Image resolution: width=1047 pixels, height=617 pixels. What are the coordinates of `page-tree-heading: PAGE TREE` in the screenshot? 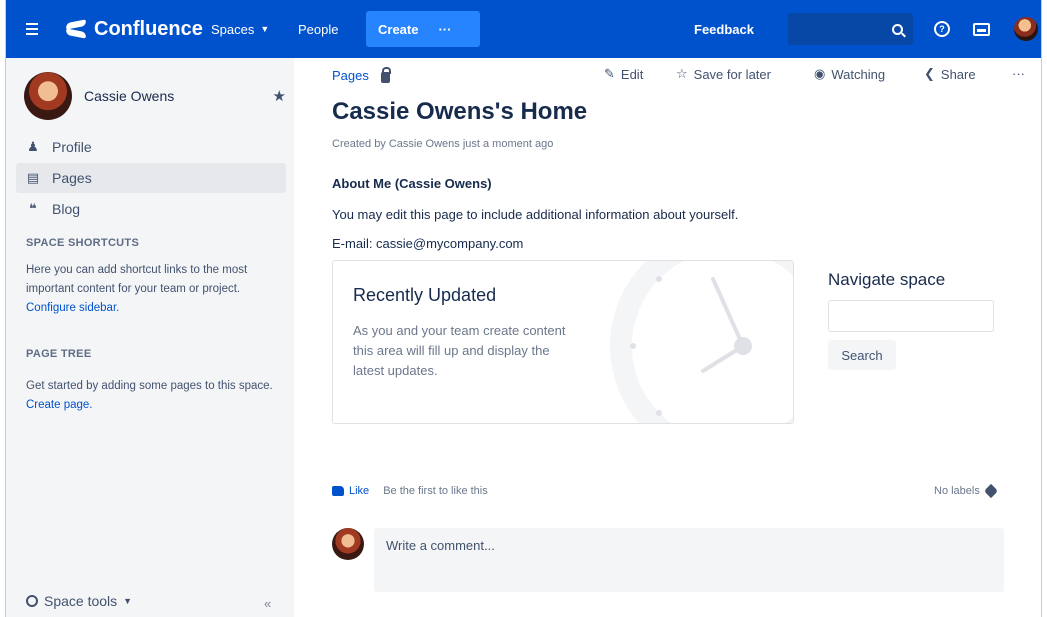 It's located at (59, 354).